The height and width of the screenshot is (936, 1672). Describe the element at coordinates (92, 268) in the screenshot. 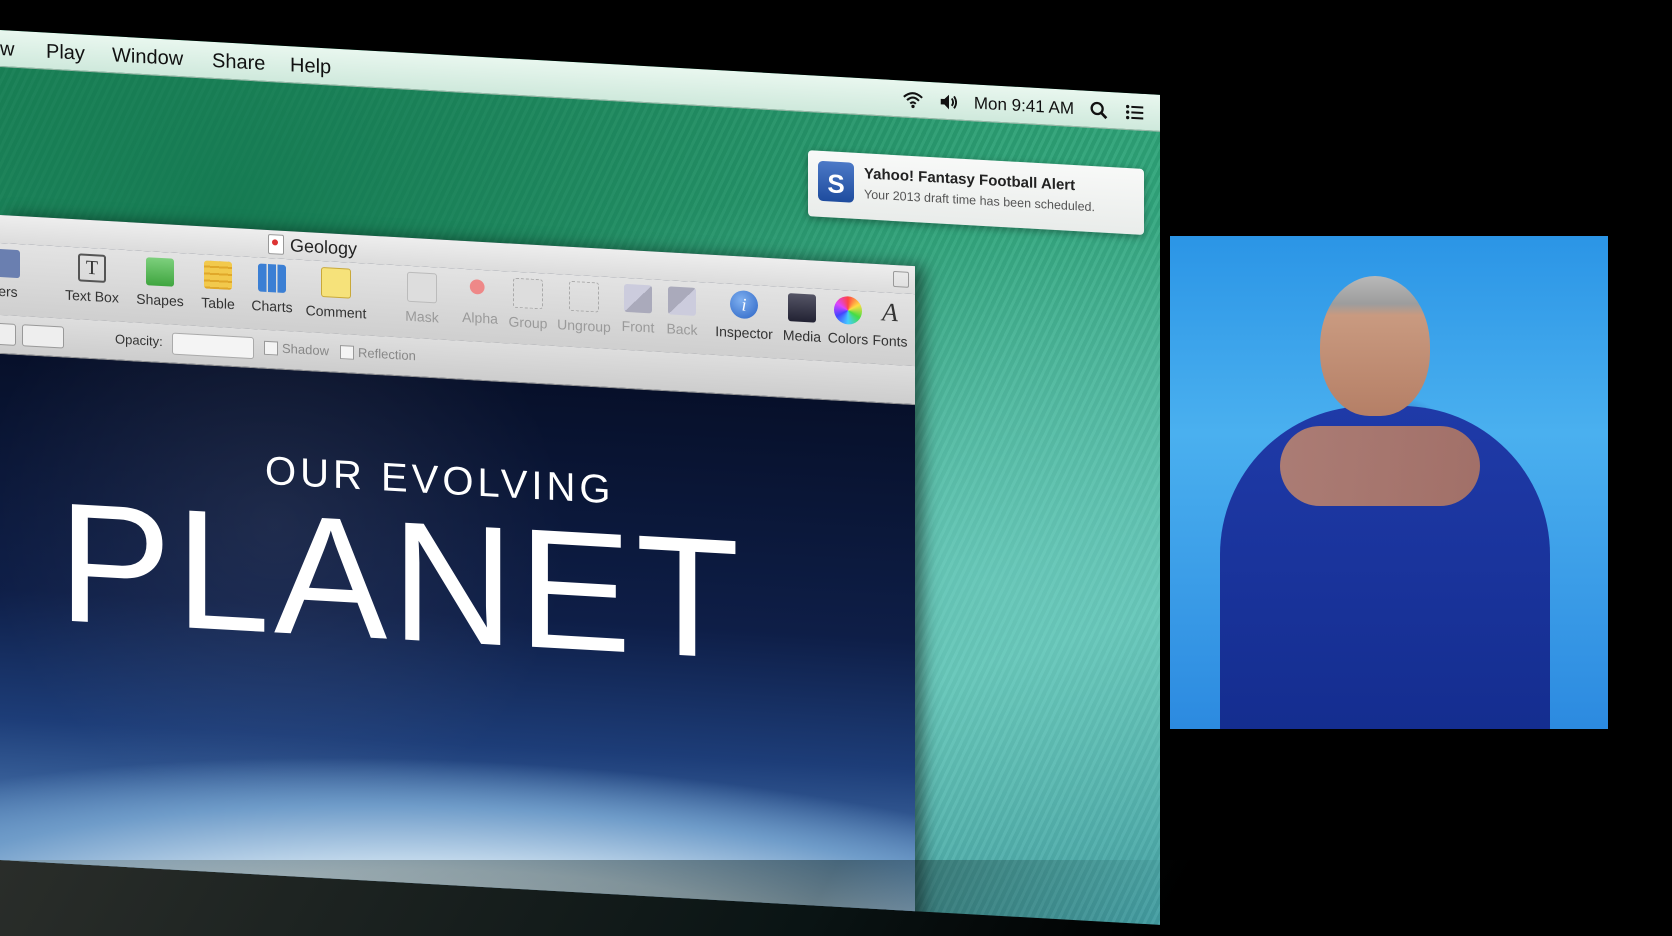

I see `text-box-icon: T` at that location.